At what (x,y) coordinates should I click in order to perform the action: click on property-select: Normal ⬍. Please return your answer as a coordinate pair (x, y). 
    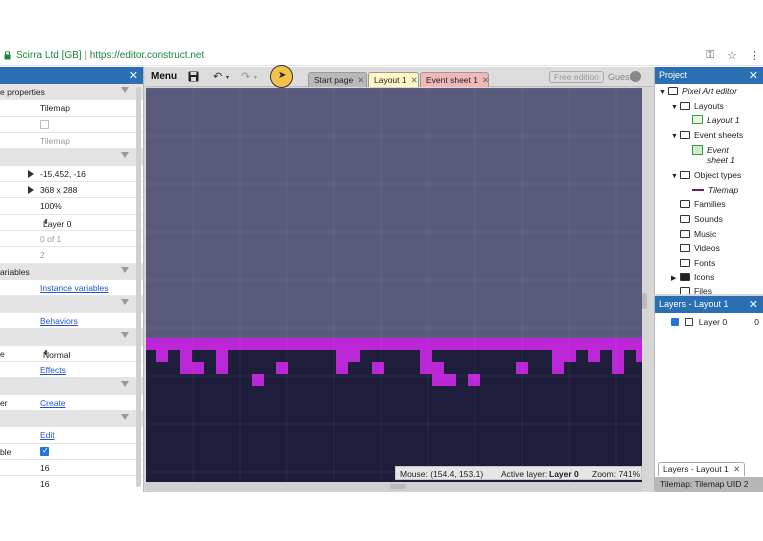
    Looking at the image, I should click on (85, 353).